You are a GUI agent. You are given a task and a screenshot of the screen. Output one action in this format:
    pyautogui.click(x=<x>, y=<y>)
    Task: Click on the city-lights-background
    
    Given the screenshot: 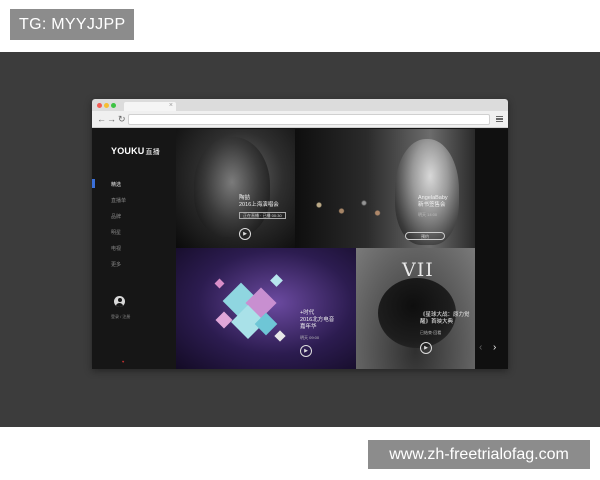 What is the action you would take?
    pyautogui.click(x=346, y=209)
    